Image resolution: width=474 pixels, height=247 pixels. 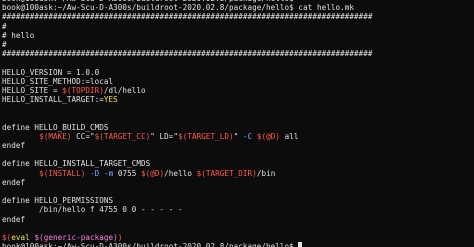 What do you see at coordinates (187, 200) in the screenshot?
I see `terminal-line: define HELLO_PERMISSIONS` at bounding box center [187, 200].